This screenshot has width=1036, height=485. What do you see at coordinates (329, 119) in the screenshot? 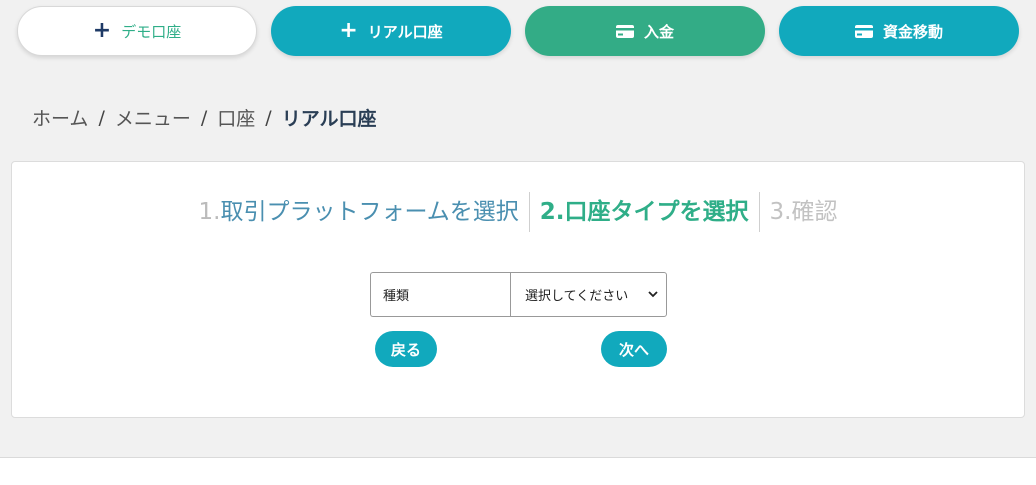
I see `breadcrumb-current: リアル口座` at bounding box center [329, 119].